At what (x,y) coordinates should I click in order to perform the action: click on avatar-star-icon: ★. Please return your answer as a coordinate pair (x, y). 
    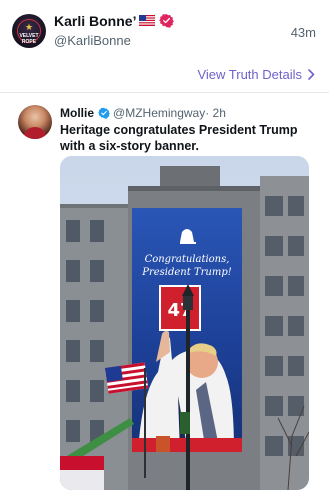
    Looking at the image, I should click on (29, 27).